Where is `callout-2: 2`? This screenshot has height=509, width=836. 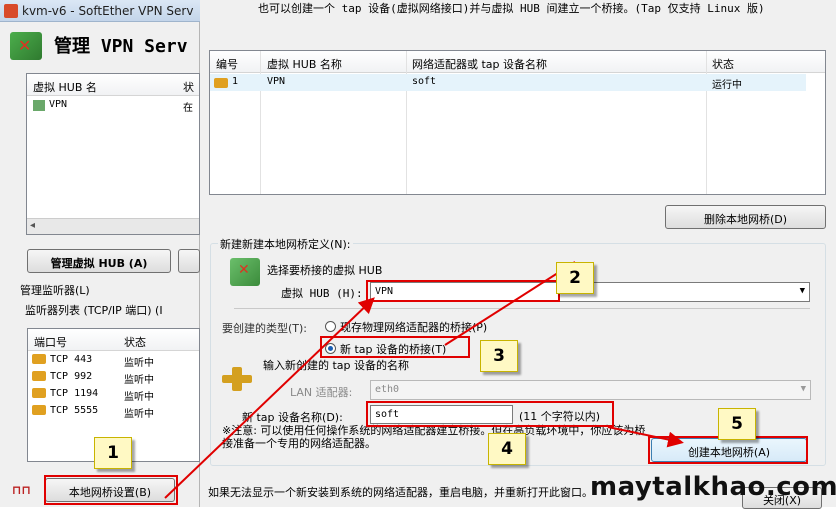
callout-2: 2 is located at coordinates (575, 278).